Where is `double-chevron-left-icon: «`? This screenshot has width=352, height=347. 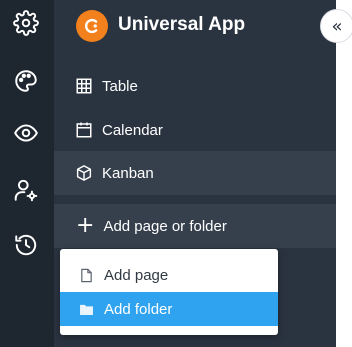 double-chevron-left-icon: « is located at coordinates (337, 26).